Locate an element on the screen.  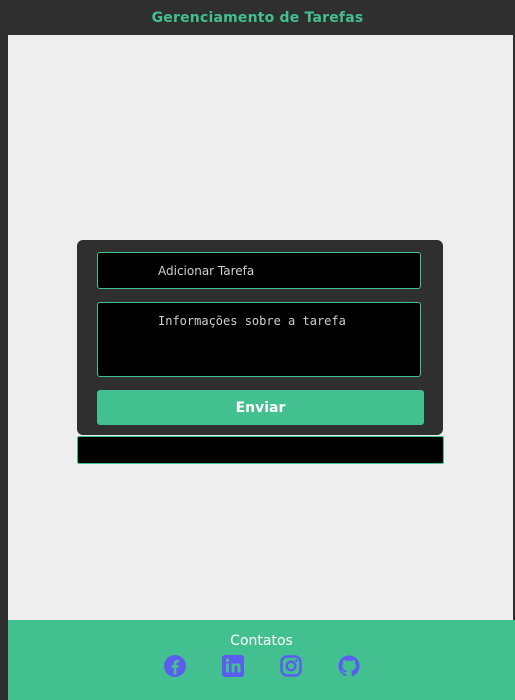
github-icon is located at coordinates (349, 666).